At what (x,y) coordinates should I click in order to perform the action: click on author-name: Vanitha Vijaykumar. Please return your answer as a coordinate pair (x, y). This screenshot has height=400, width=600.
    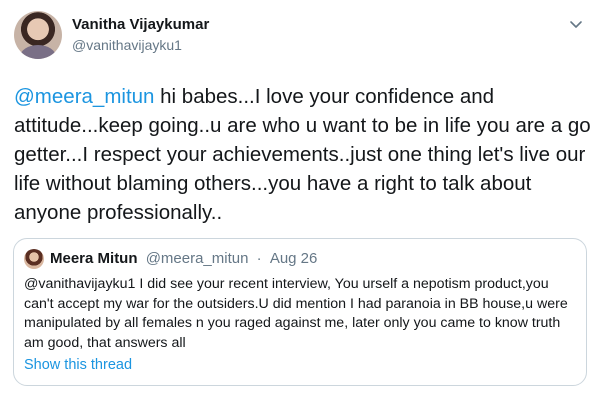
    Looking at the image, I should click on (140, 24).